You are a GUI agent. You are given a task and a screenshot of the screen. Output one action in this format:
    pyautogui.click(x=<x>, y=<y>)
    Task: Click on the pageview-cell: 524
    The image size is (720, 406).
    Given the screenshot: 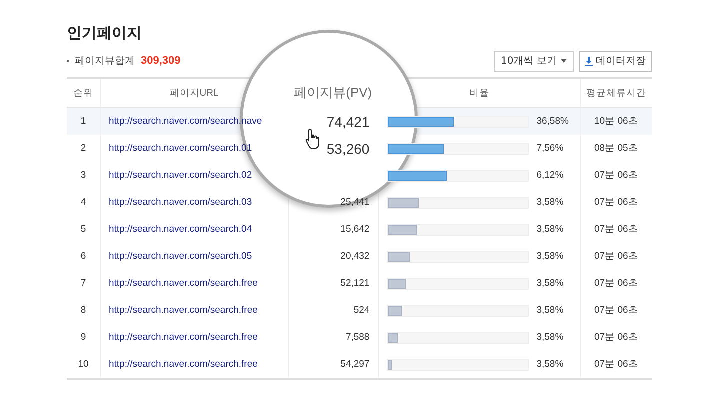 What is the action you would take?
    pyautogui.click(x=362, y=310)
    